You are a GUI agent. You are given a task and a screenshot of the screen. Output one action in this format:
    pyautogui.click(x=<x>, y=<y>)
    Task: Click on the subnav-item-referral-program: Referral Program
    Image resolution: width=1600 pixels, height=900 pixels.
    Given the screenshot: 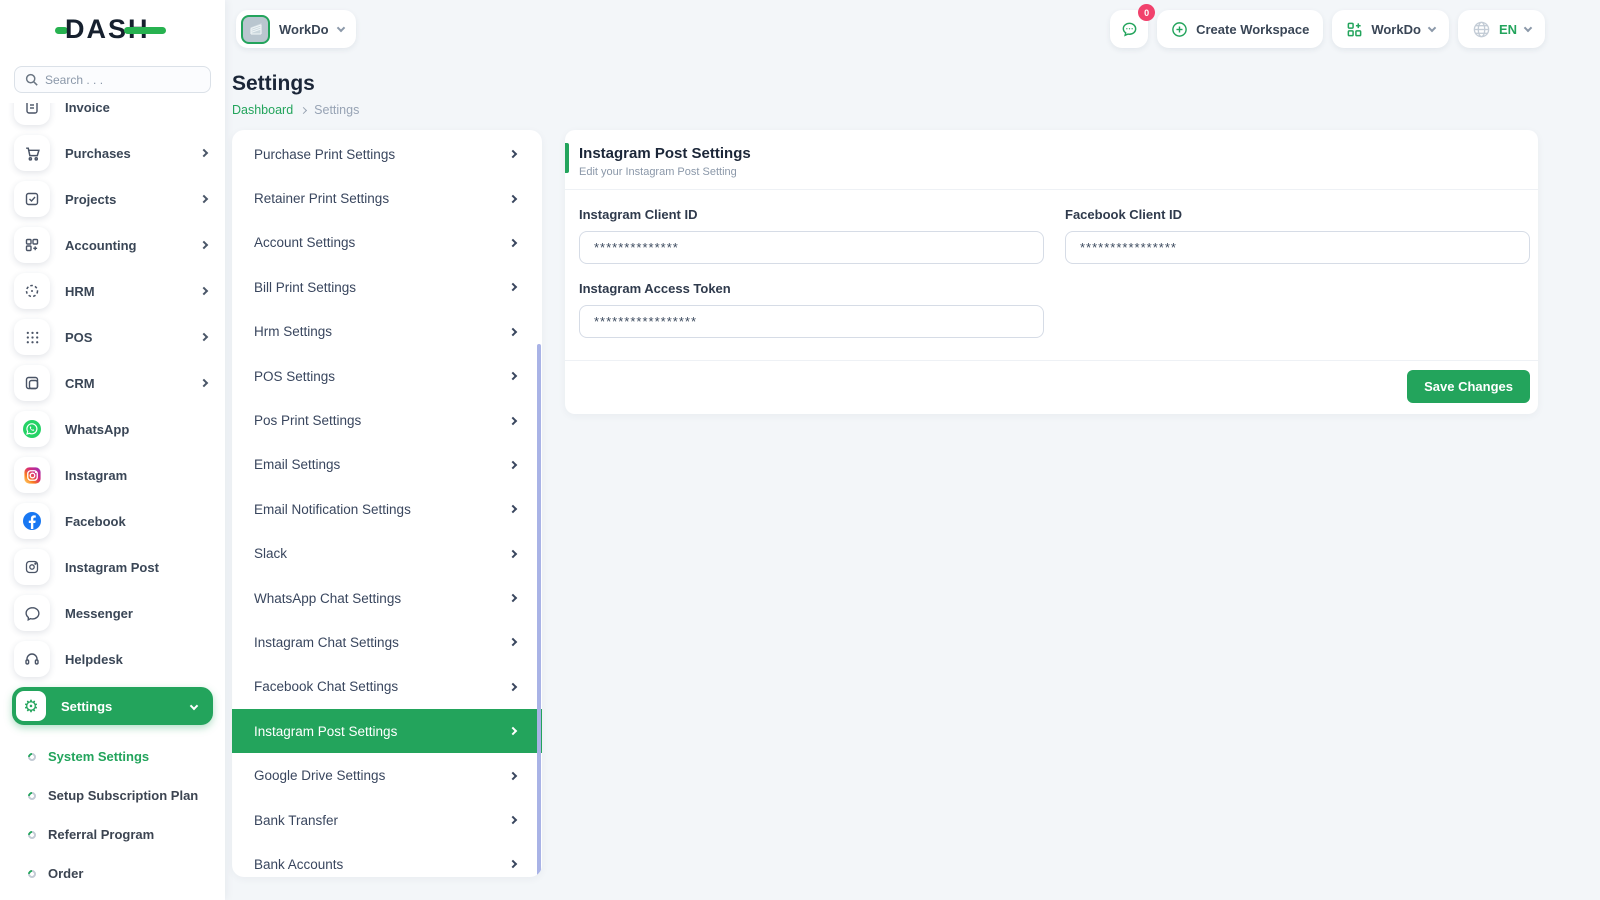 What is the action you would take?
    pyautogui.click(x=125, y=834)
    